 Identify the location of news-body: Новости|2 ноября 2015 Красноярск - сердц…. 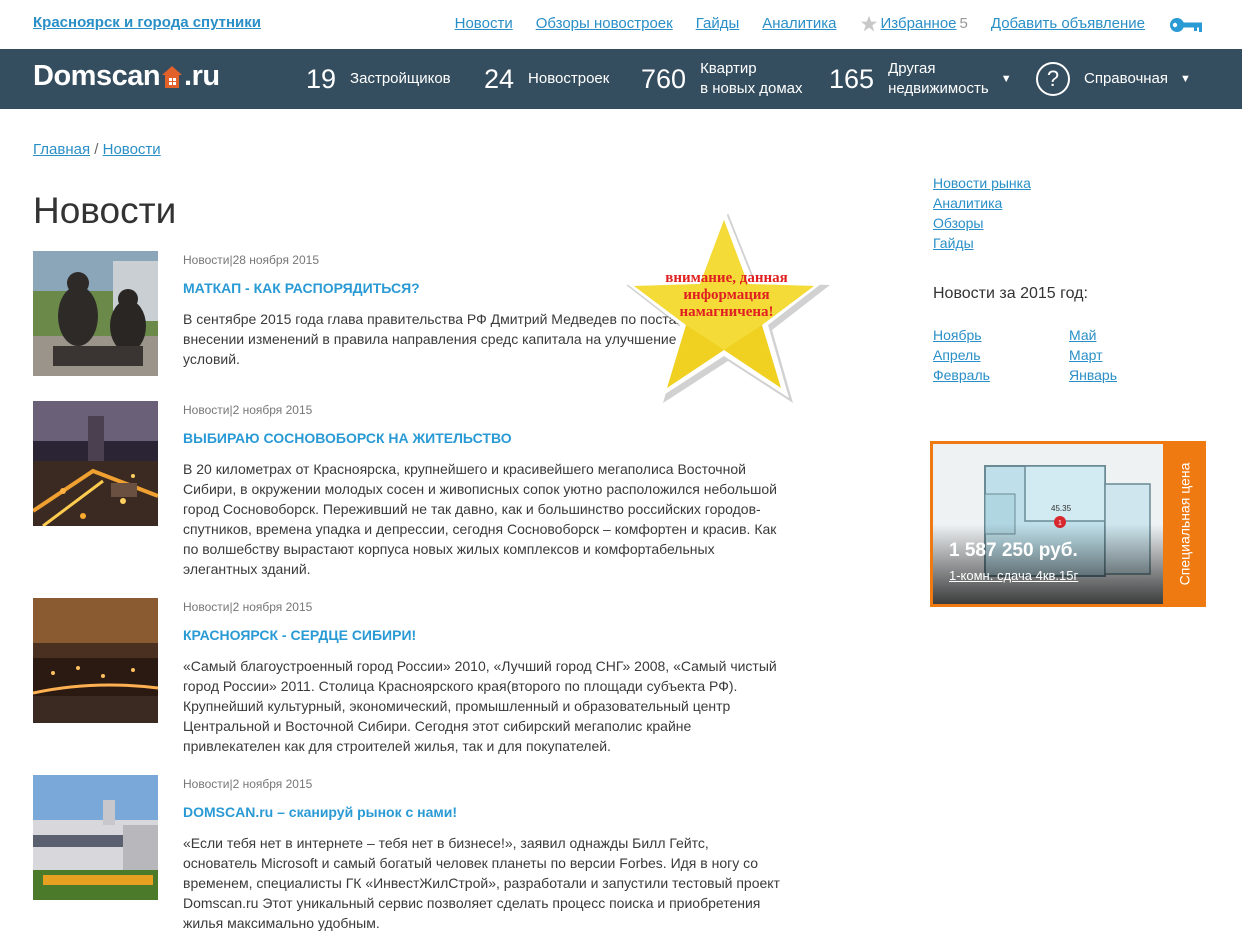
(483, 677).